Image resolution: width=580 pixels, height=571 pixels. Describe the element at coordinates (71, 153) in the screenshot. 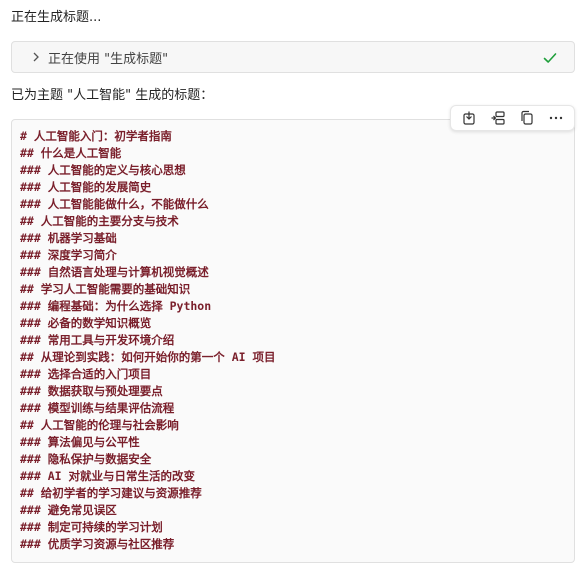

I see `code-line: ## 什么是人工智能` at that location.